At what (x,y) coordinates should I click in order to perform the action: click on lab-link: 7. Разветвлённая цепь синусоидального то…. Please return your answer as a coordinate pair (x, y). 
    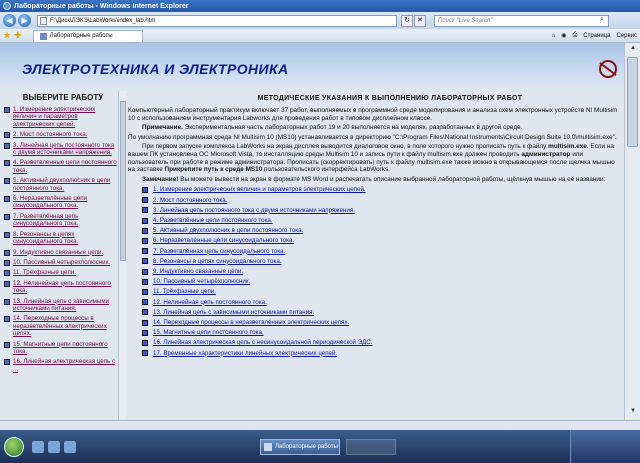
    Looking at the image, I should click on (219, 251).